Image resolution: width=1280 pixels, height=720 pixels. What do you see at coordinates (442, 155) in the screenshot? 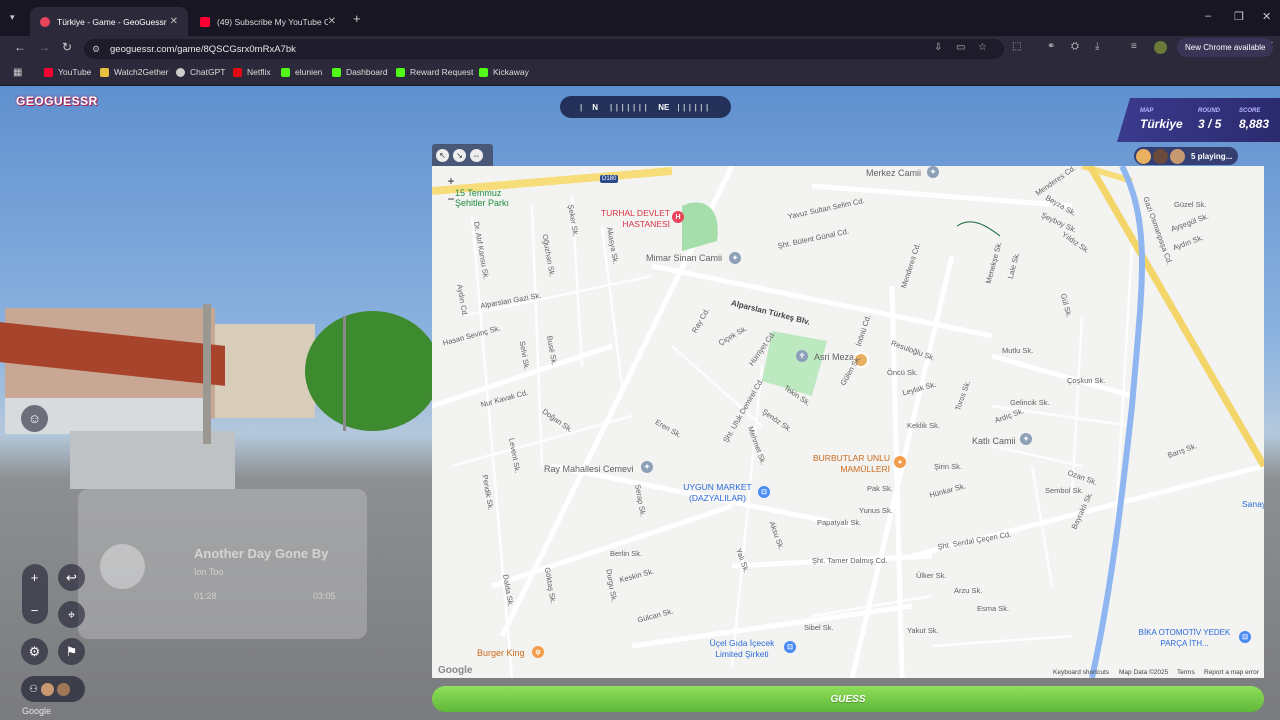
I see `map-shrink-icon: ↖` at bounding box center [442, 155].